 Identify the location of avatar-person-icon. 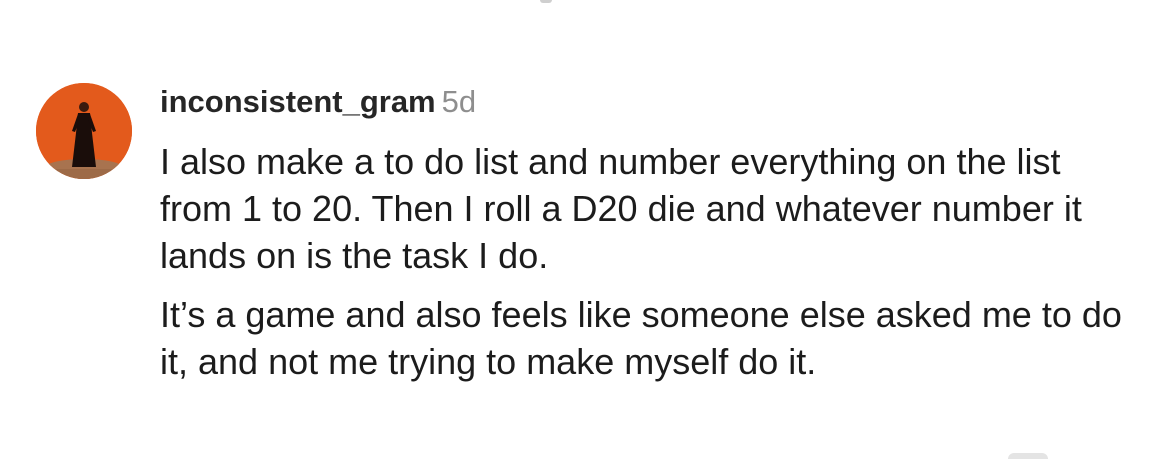
(84, 131).